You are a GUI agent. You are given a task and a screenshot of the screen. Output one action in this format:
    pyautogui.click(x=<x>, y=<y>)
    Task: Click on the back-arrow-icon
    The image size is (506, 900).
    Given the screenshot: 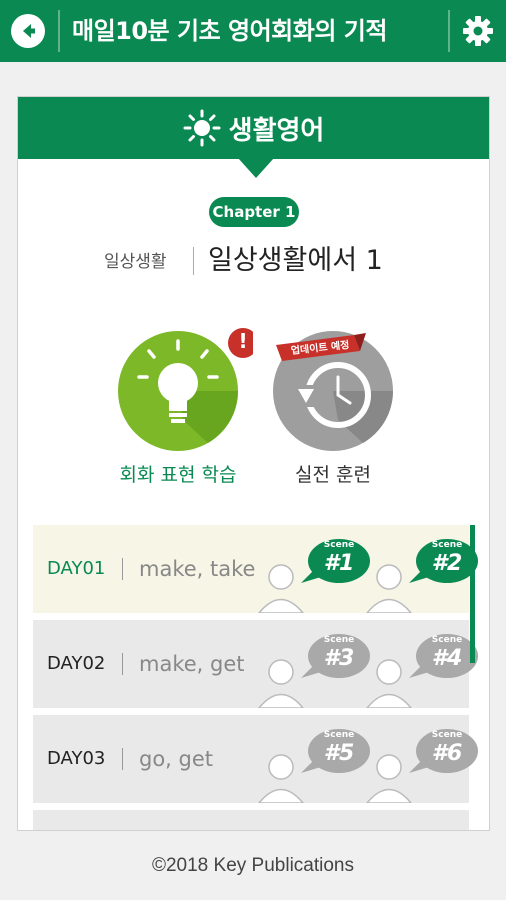 What is the action you would take?
    pyautogui.click(x=28, y=31)
    